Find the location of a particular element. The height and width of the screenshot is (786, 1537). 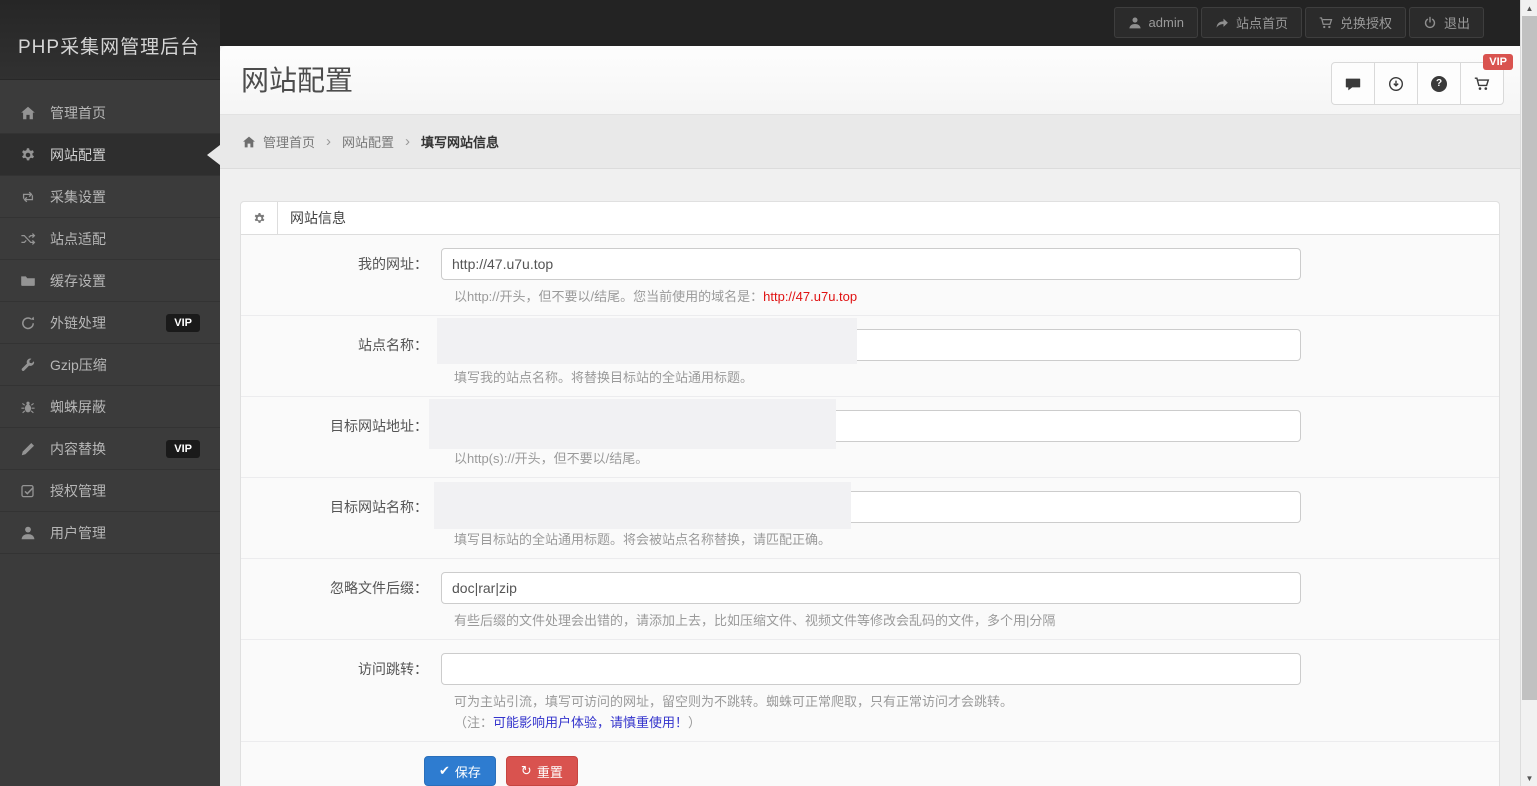

scrollbar: ▲ ▼ is located at coordinates (1528, 393).